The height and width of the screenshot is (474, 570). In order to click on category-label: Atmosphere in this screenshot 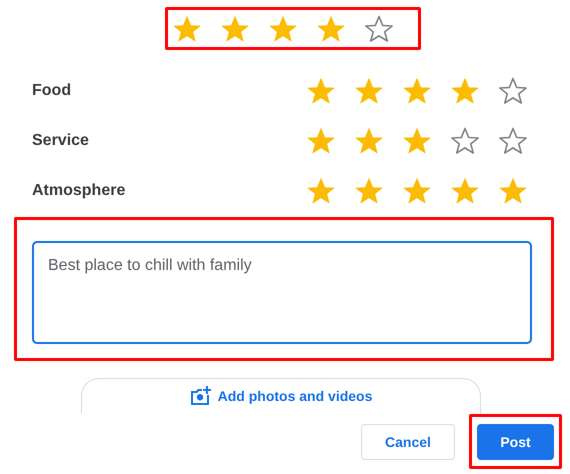, I will do `click(79, 191)`.